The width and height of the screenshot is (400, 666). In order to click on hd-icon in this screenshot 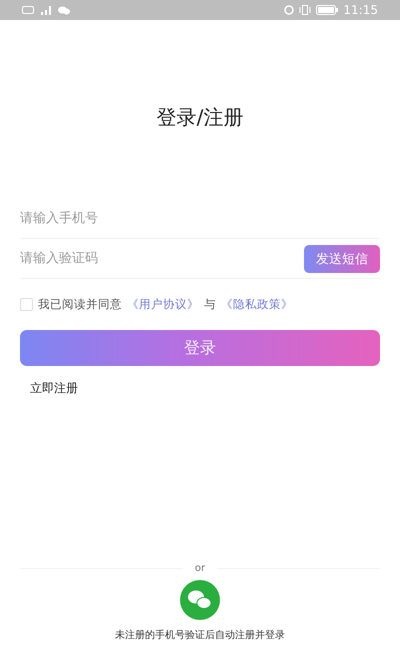, I will do `click(28, 10)`.